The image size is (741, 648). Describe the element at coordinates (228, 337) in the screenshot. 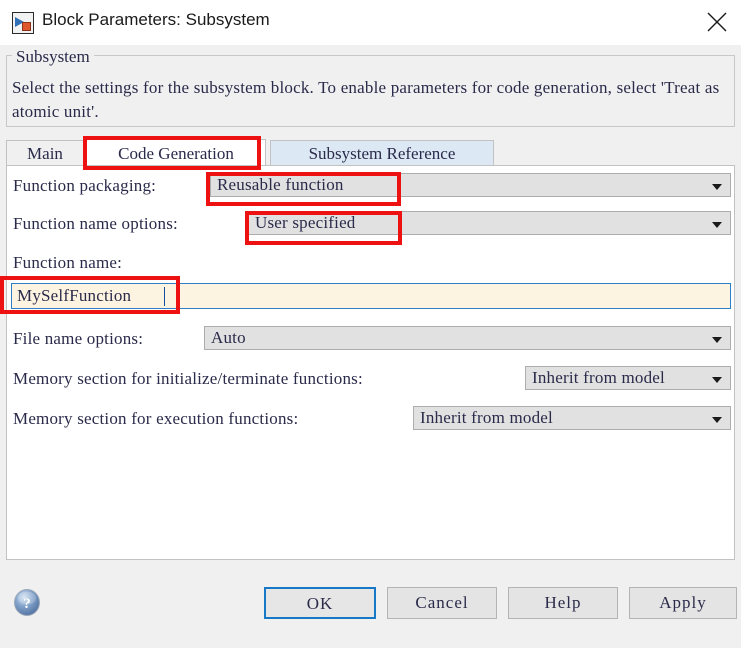

I see `file-name-options-value: Auto` at that location.